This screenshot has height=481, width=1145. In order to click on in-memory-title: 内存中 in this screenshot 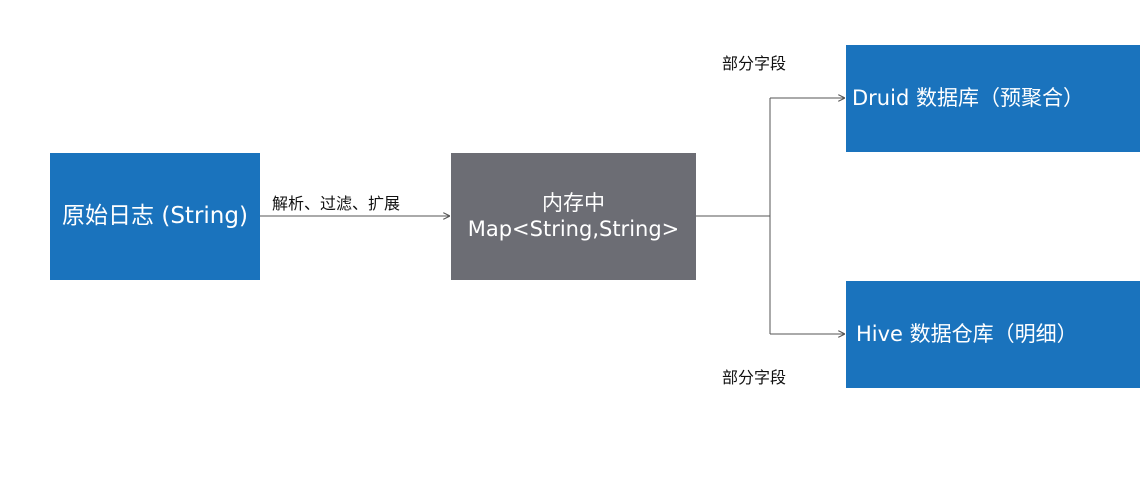, I will do `click(573, 203)`.